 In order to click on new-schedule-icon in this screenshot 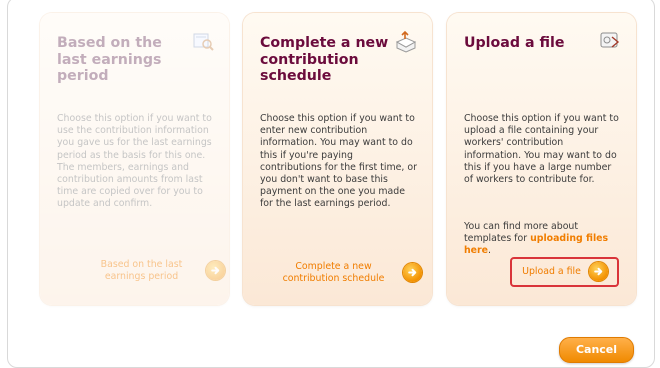, I will do `click(406, 41)`.